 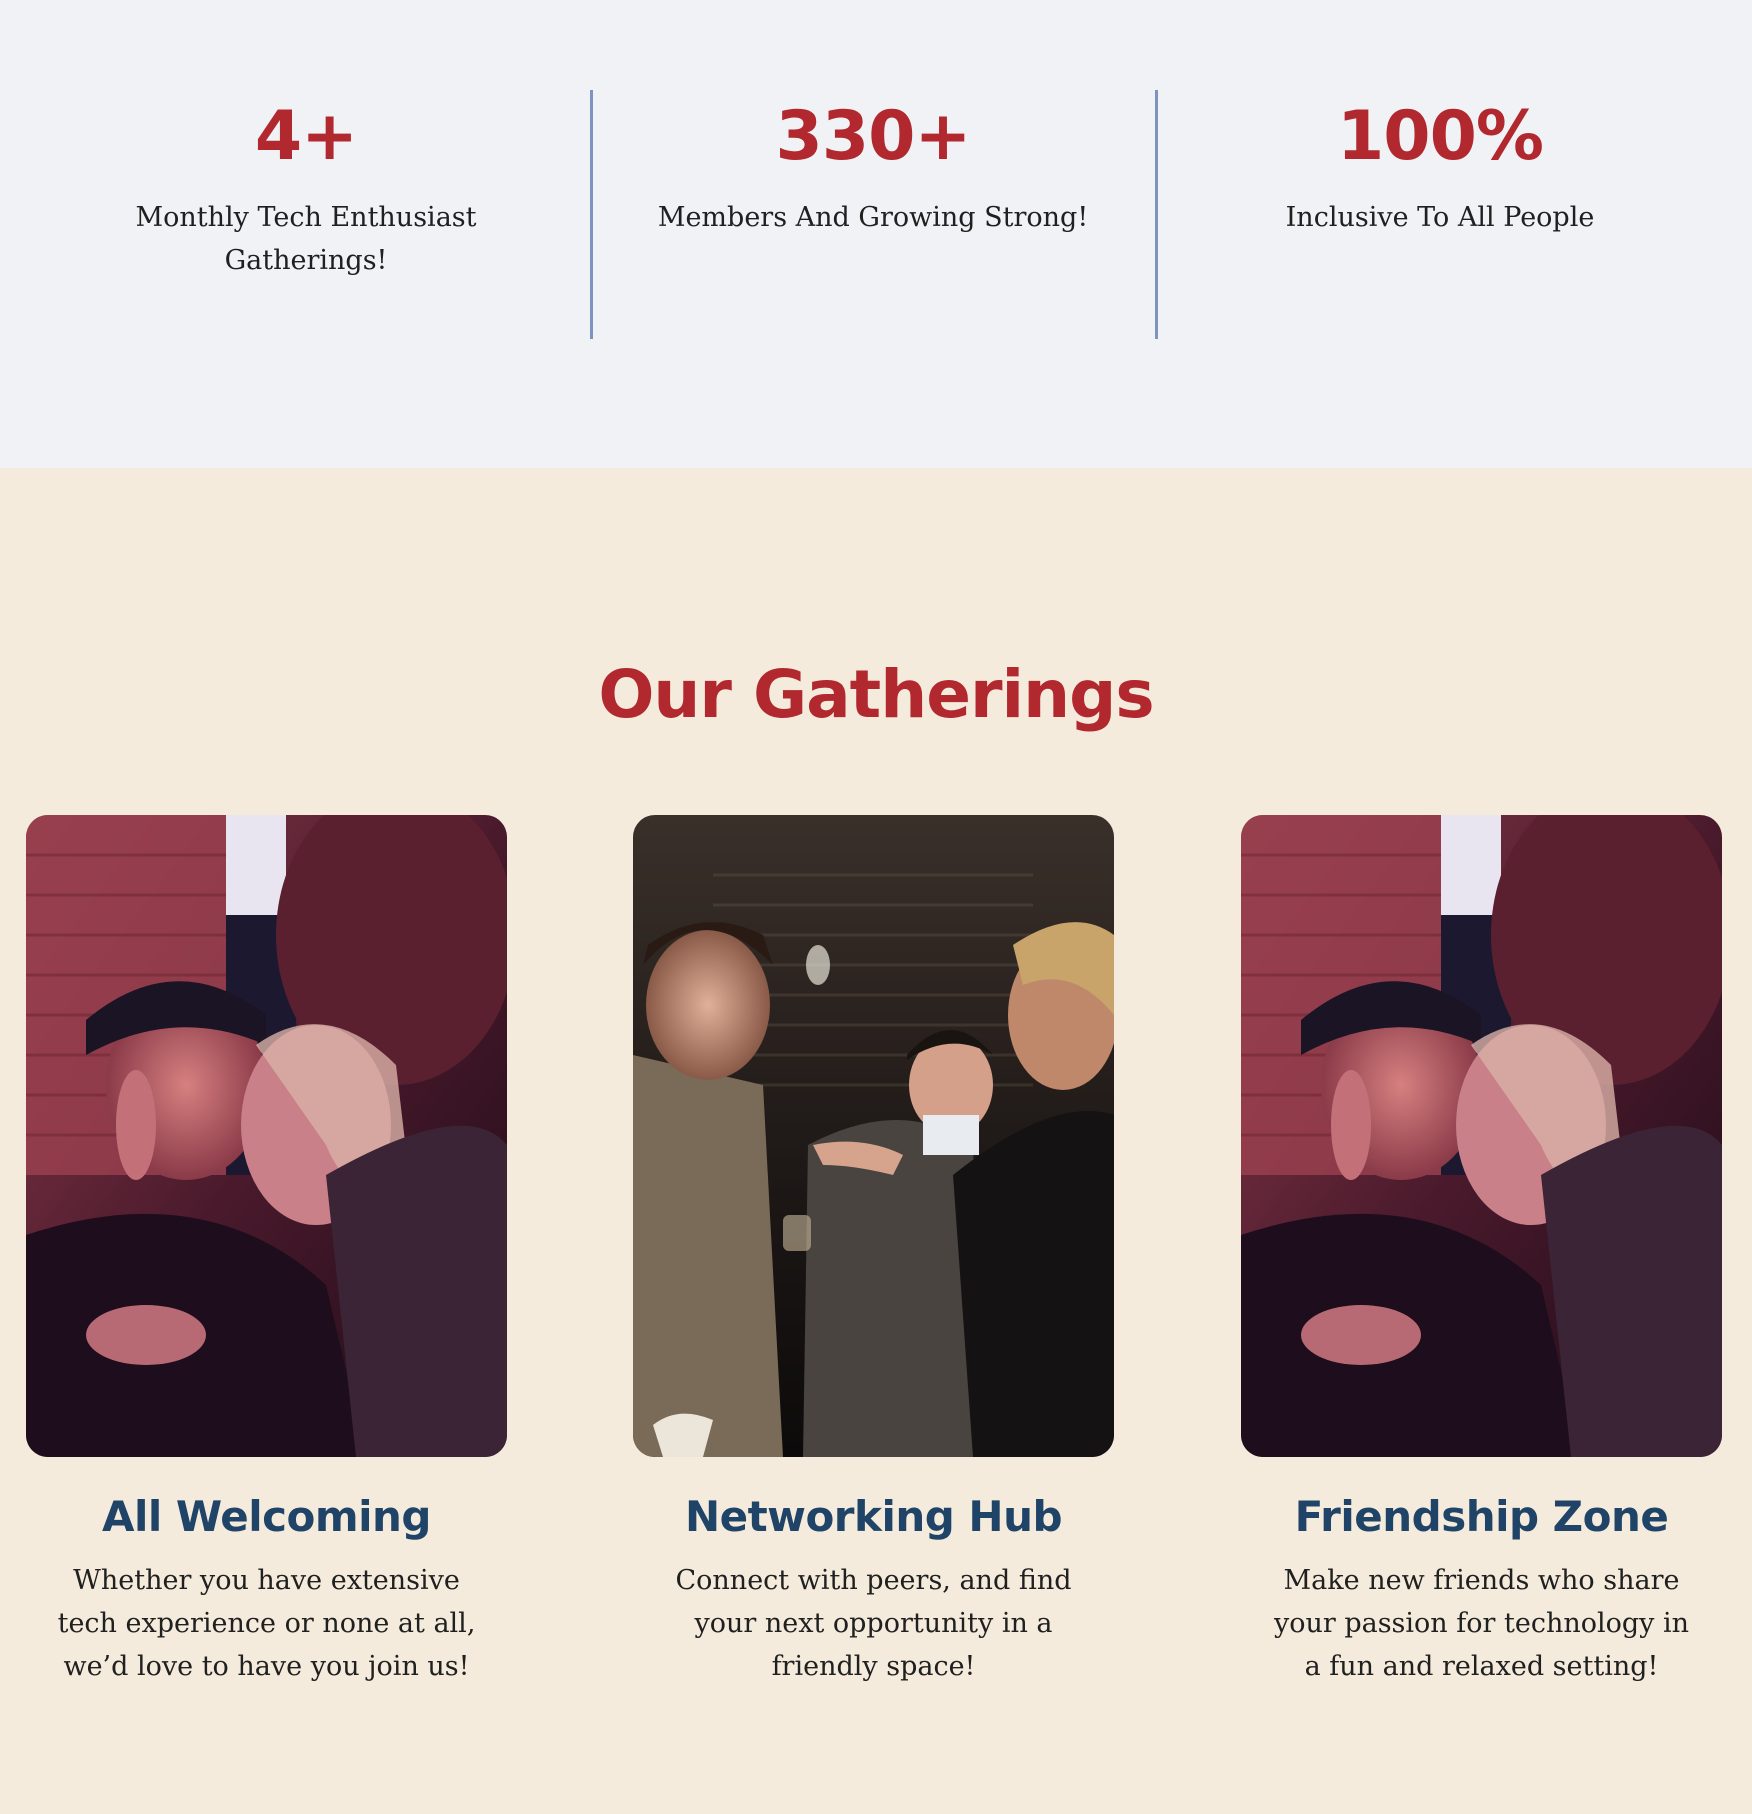 What do you see at coordinates (266, 1516) in the screenshot?
I see `card-title: All Welcoming` at bounding box center [266, 1516].